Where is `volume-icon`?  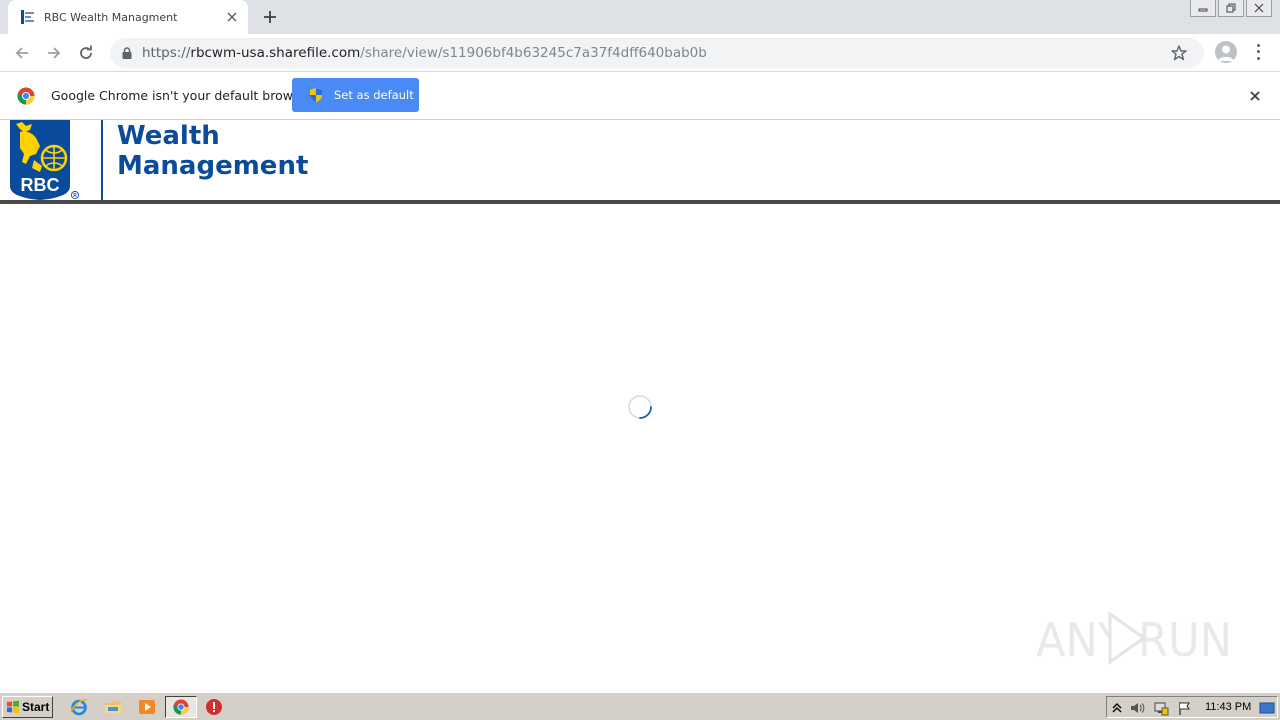 volume-icon is located at coordinates (1137, 708).